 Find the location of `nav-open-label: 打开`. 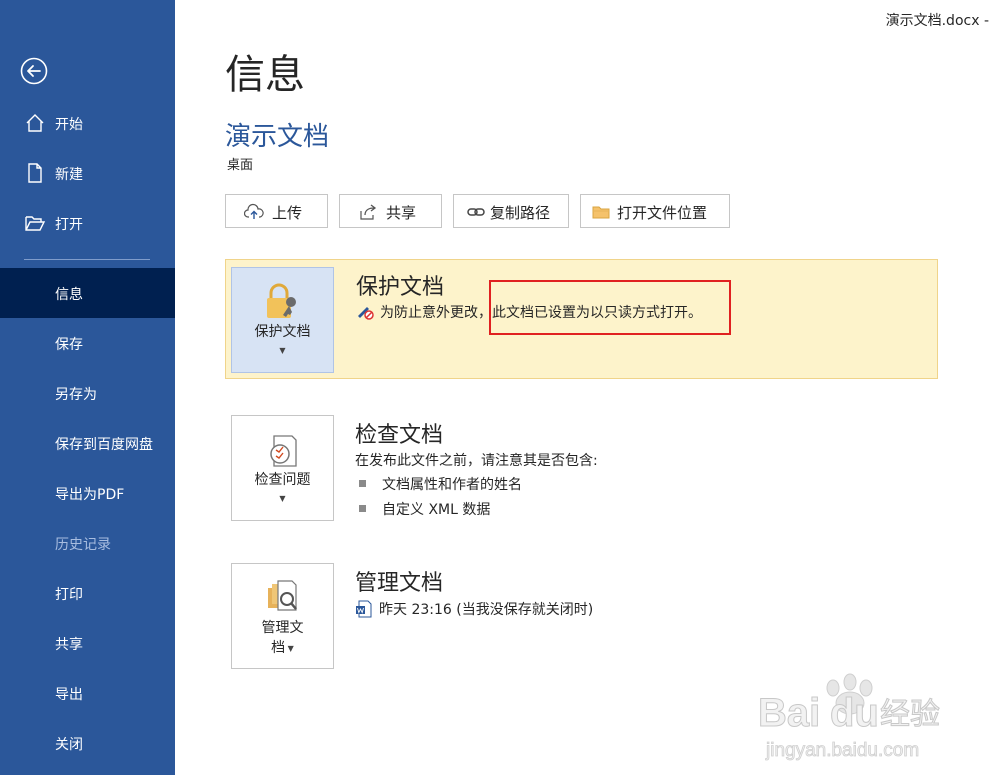

nav-open-label: 打开 is located at coordinates (69, 225).